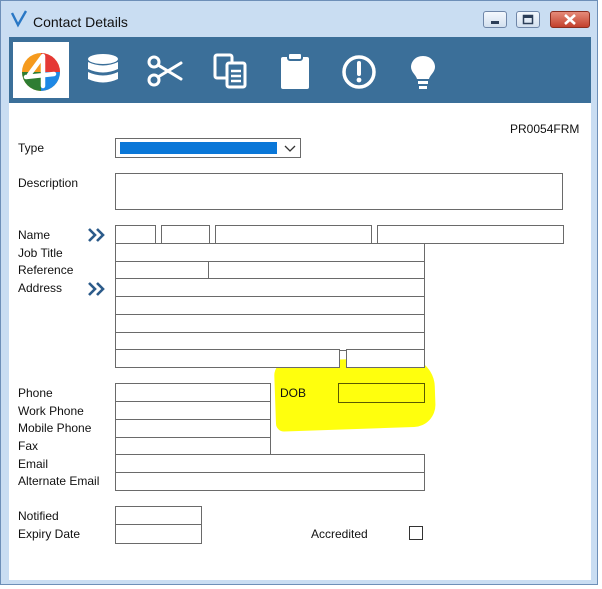 The image size is (602, 589). I want to click on name-last-field, so click(470, 234).